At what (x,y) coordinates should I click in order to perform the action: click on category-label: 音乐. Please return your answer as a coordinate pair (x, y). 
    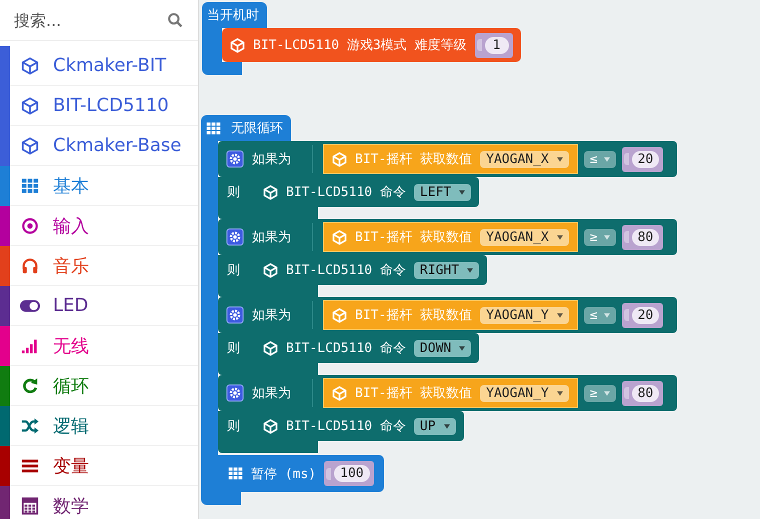
    Looking at the image, I should click on (71, 266).